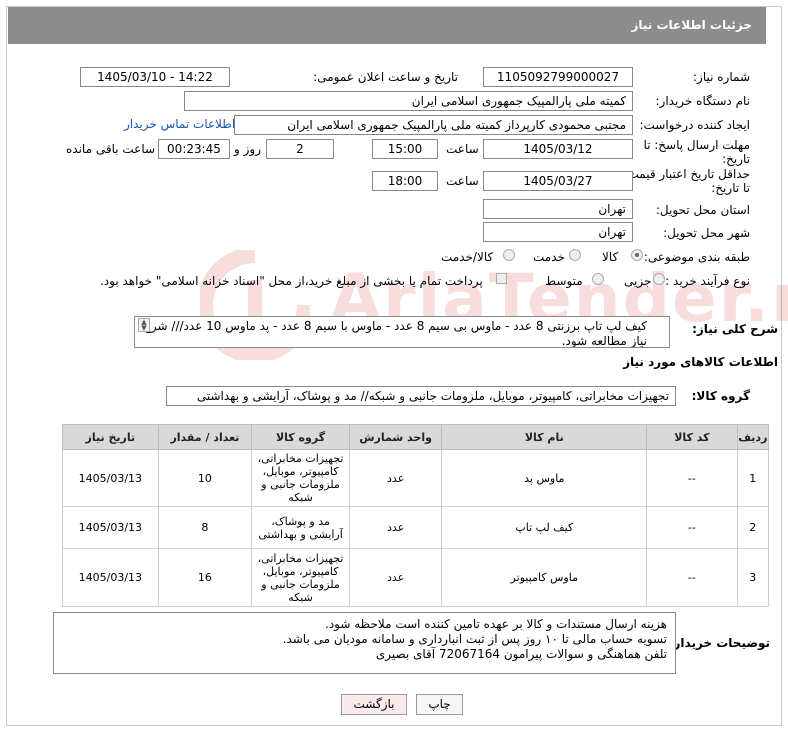 The height and width of the screenshot is (731, 788). What do you see at coordinates (501, 278) in the screenshot?
I see `treasury-payment-checkbox` at bounding box center [501, 278].